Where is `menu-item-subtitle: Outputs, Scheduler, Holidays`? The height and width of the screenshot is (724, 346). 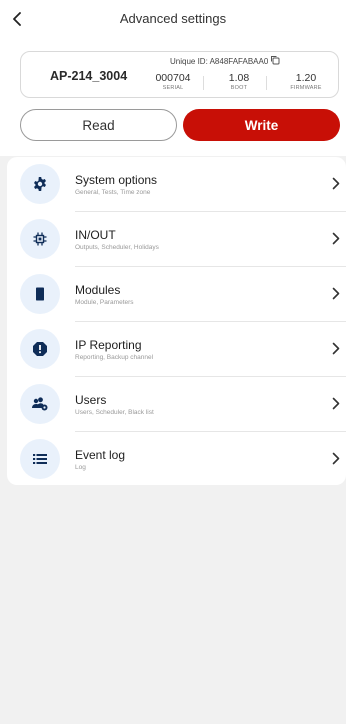 menu-item-subtitle: Outputs, Scheduler, Holidays is located at coordinates (117, 247).